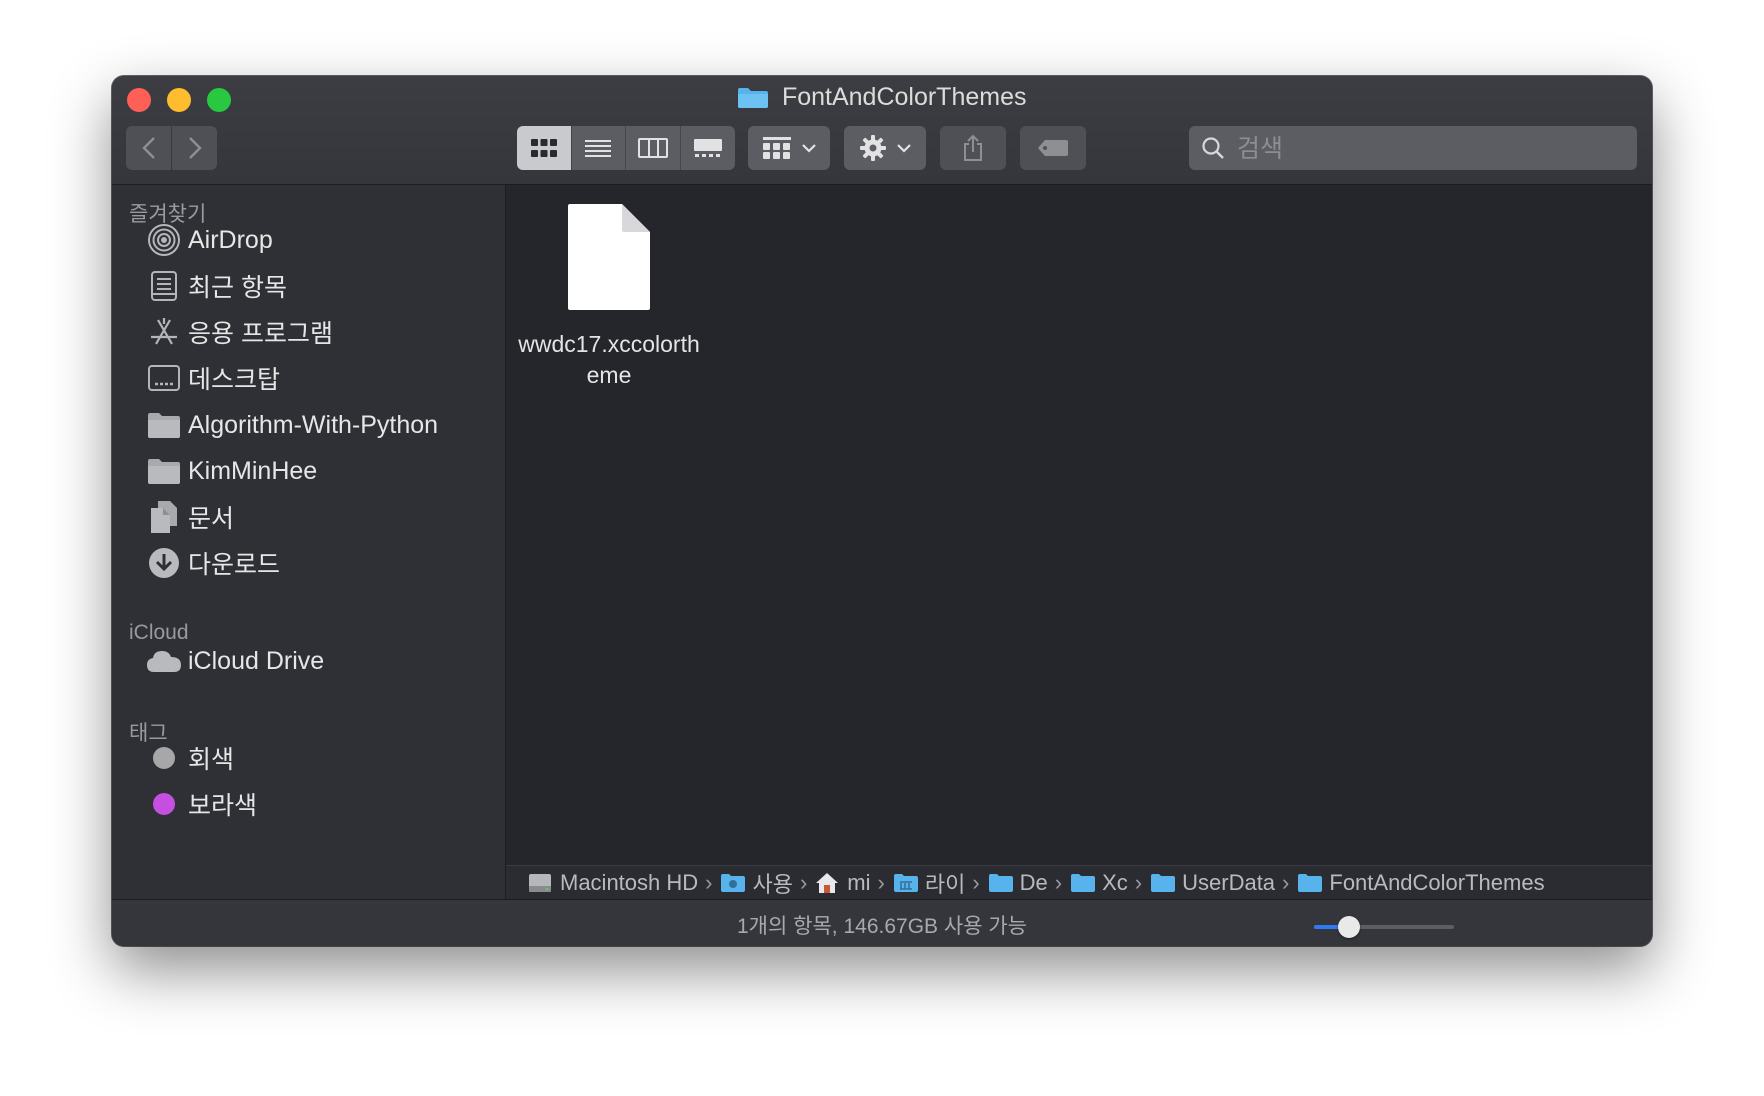 The image size is (1764, 1096). Describe the element at coordinates (164, 332) in the screenshot. I see `applications-icon` at that location.